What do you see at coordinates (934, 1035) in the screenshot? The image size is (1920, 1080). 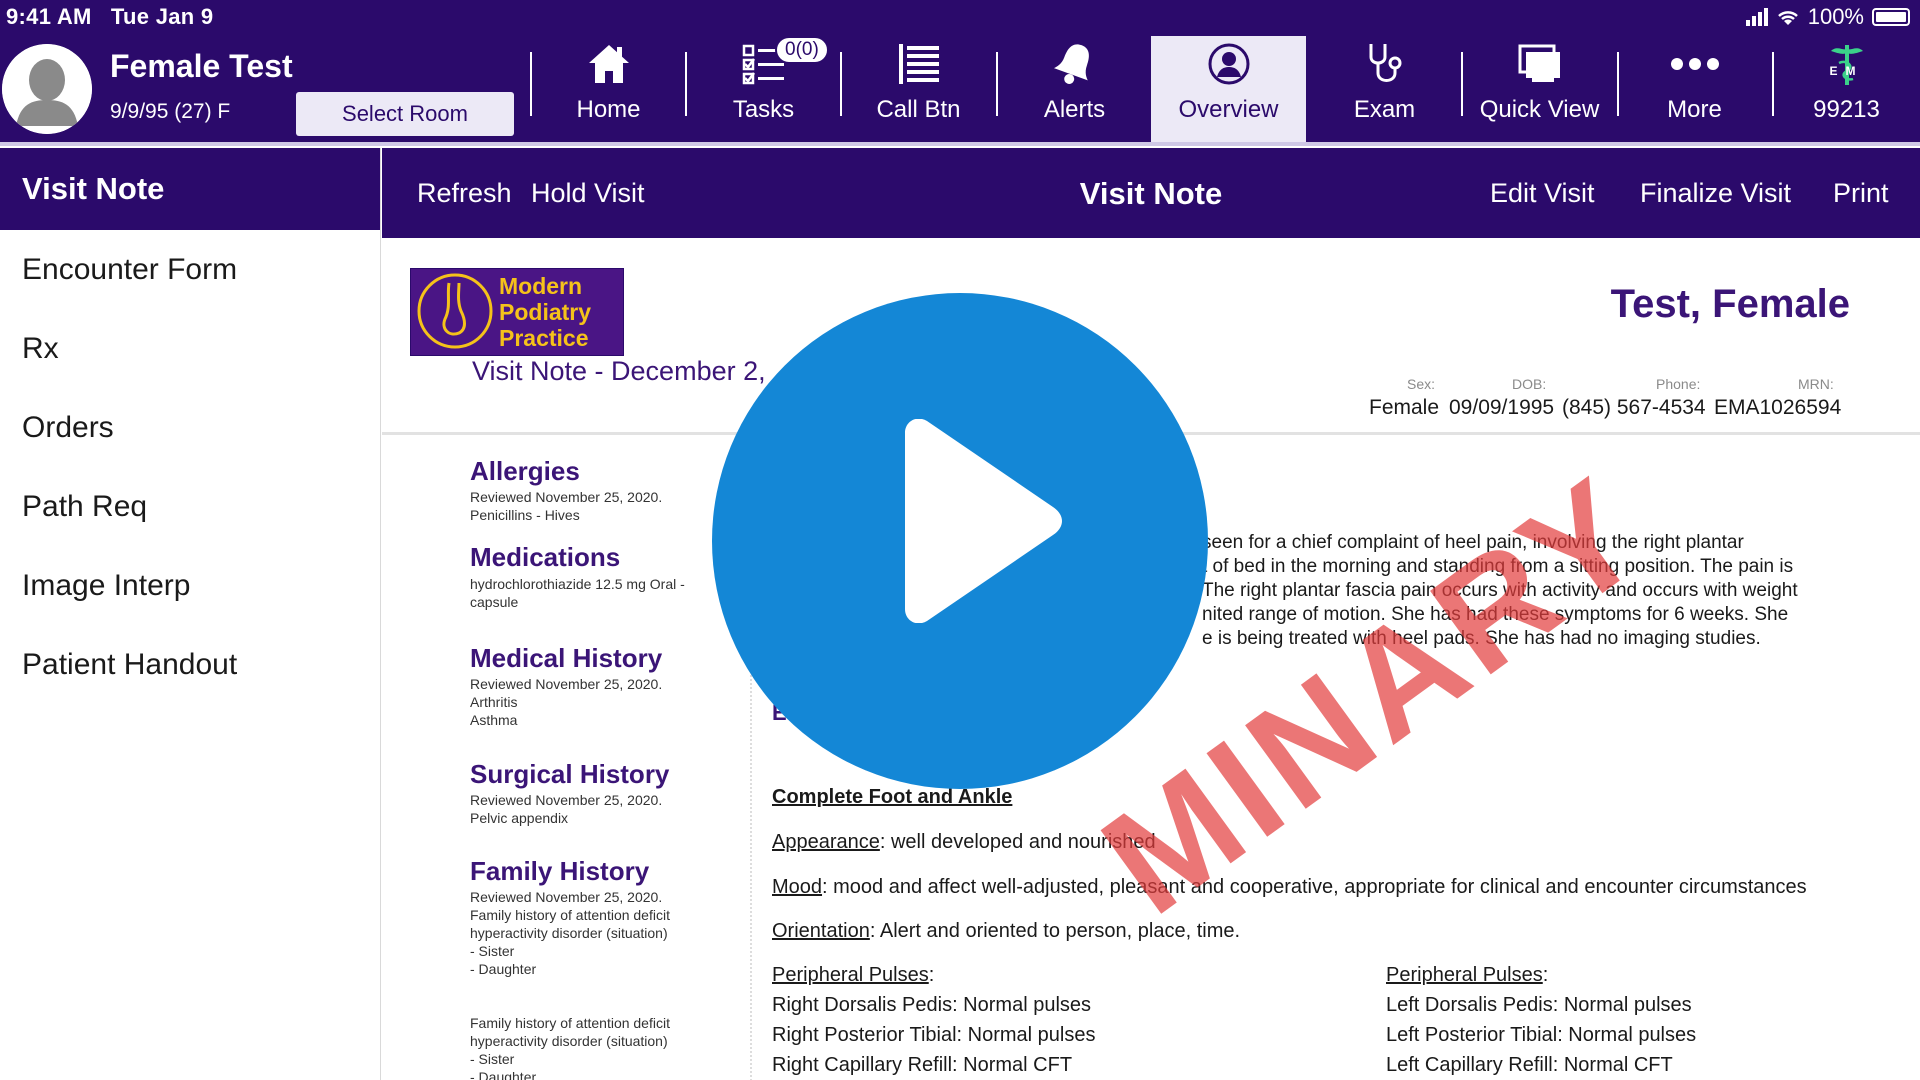 I see `right-pulse-line: Right Posterior Tibial: Normal pulses` at bounding box center [934, 1035].